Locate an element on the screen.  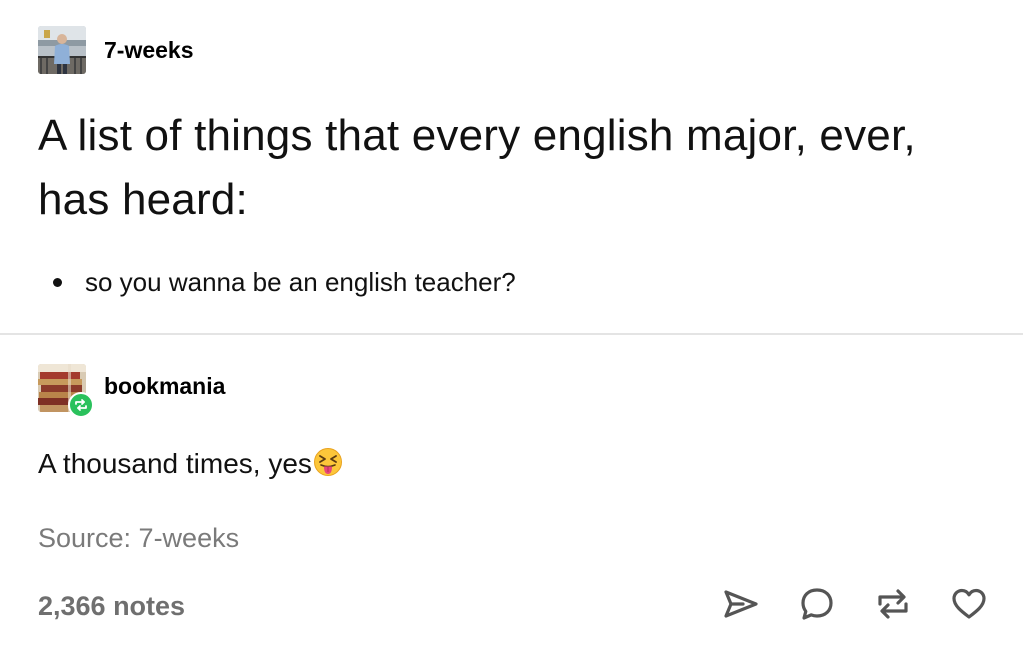
reblog-badge-icon is located at coordinates (81, 405).